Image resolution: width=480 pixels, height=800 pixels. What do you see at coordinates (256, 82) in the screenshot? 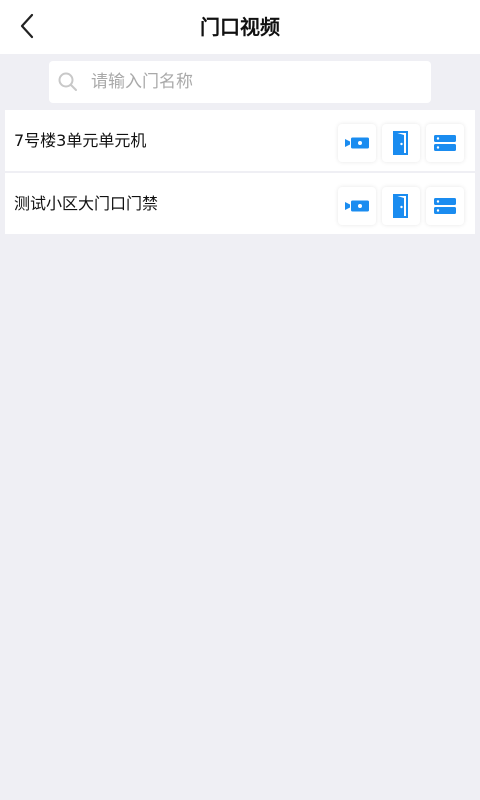
I see `search-input` at bounding box center [256, 82].